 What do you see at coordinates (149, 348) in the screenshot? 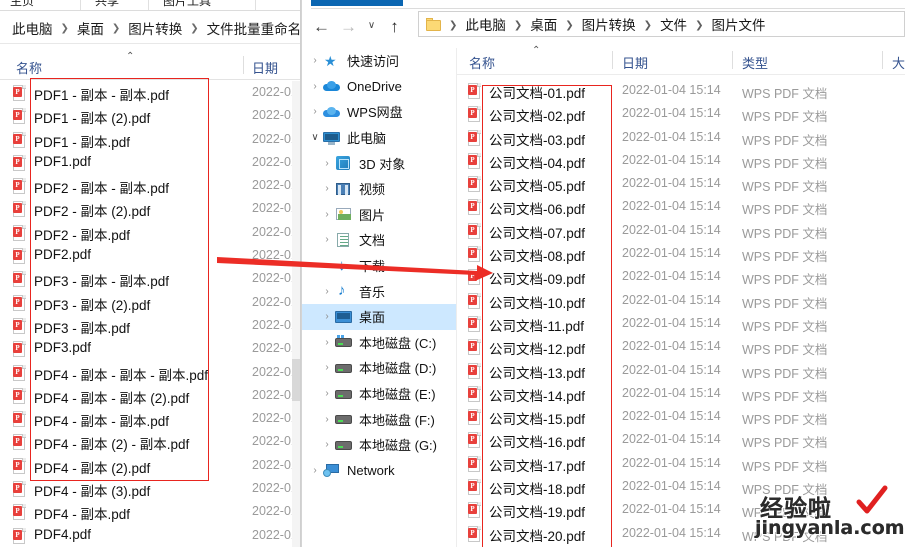
I see `file-list-item: P PDF3.pdf 2022-01` at bounding box center [149, 348].